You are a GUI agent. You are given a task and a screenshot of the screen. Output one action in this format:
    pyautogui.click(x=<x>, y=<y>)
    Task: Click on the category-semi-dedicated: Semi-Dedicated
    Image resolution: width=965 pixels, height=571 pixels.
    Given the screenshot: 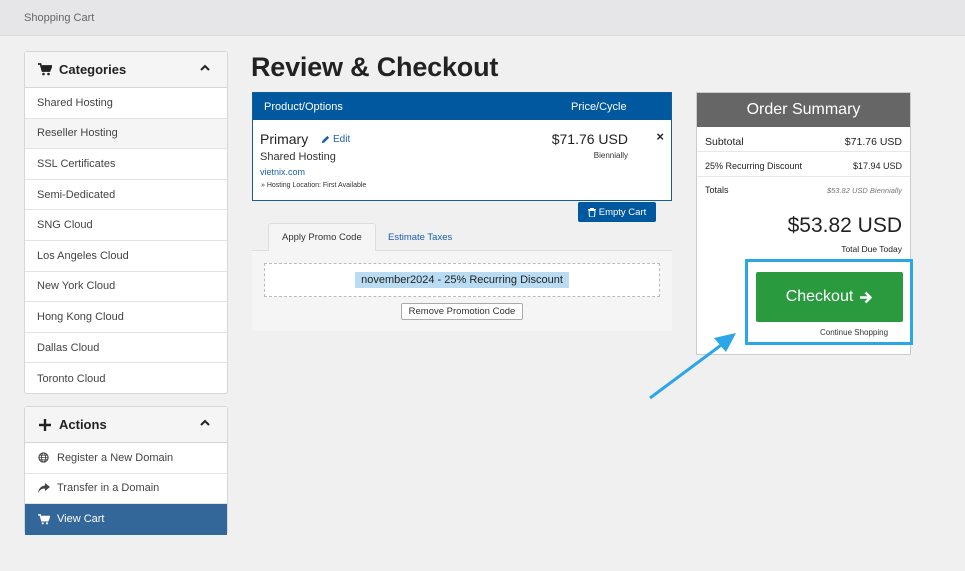 What is the action you would take?
    pyautogui.click(x=126, y=195)
    